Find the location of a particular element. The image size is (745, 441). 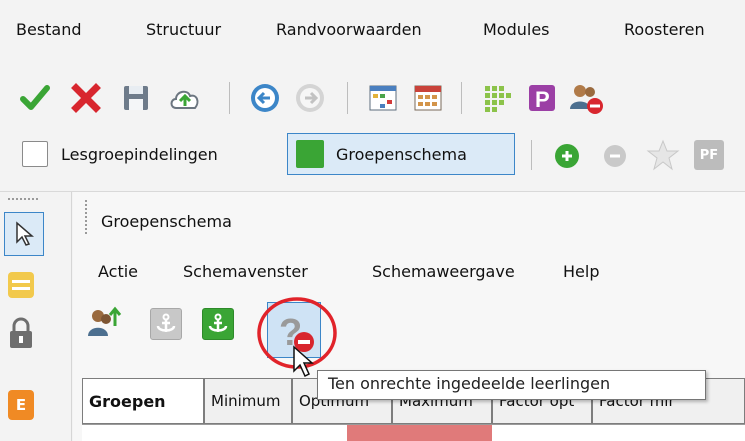

green-square-icon is located at coordinates (310, 154).